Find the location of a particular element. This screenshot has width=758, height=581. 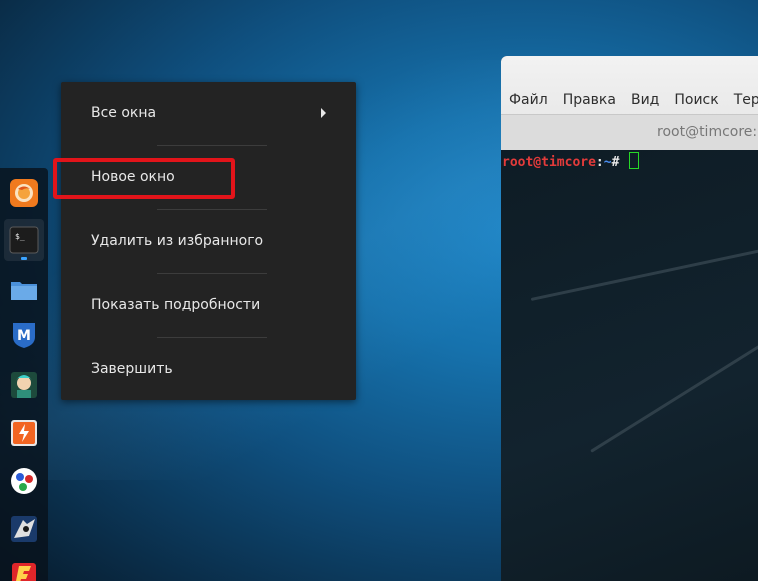

dock: $_ M is located at coordinates (24, 374).